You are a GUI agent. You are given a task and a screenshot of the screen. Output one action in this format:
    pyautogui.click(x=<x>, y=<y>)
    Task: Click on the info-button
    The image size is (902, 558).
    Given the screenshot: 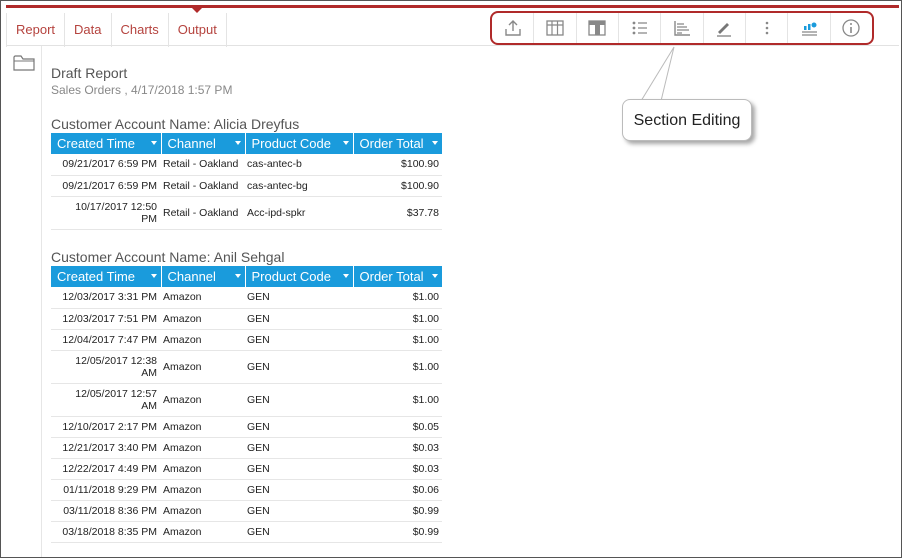 What is the action you would take?
    pyautogui.click(x=851, y=28)
    